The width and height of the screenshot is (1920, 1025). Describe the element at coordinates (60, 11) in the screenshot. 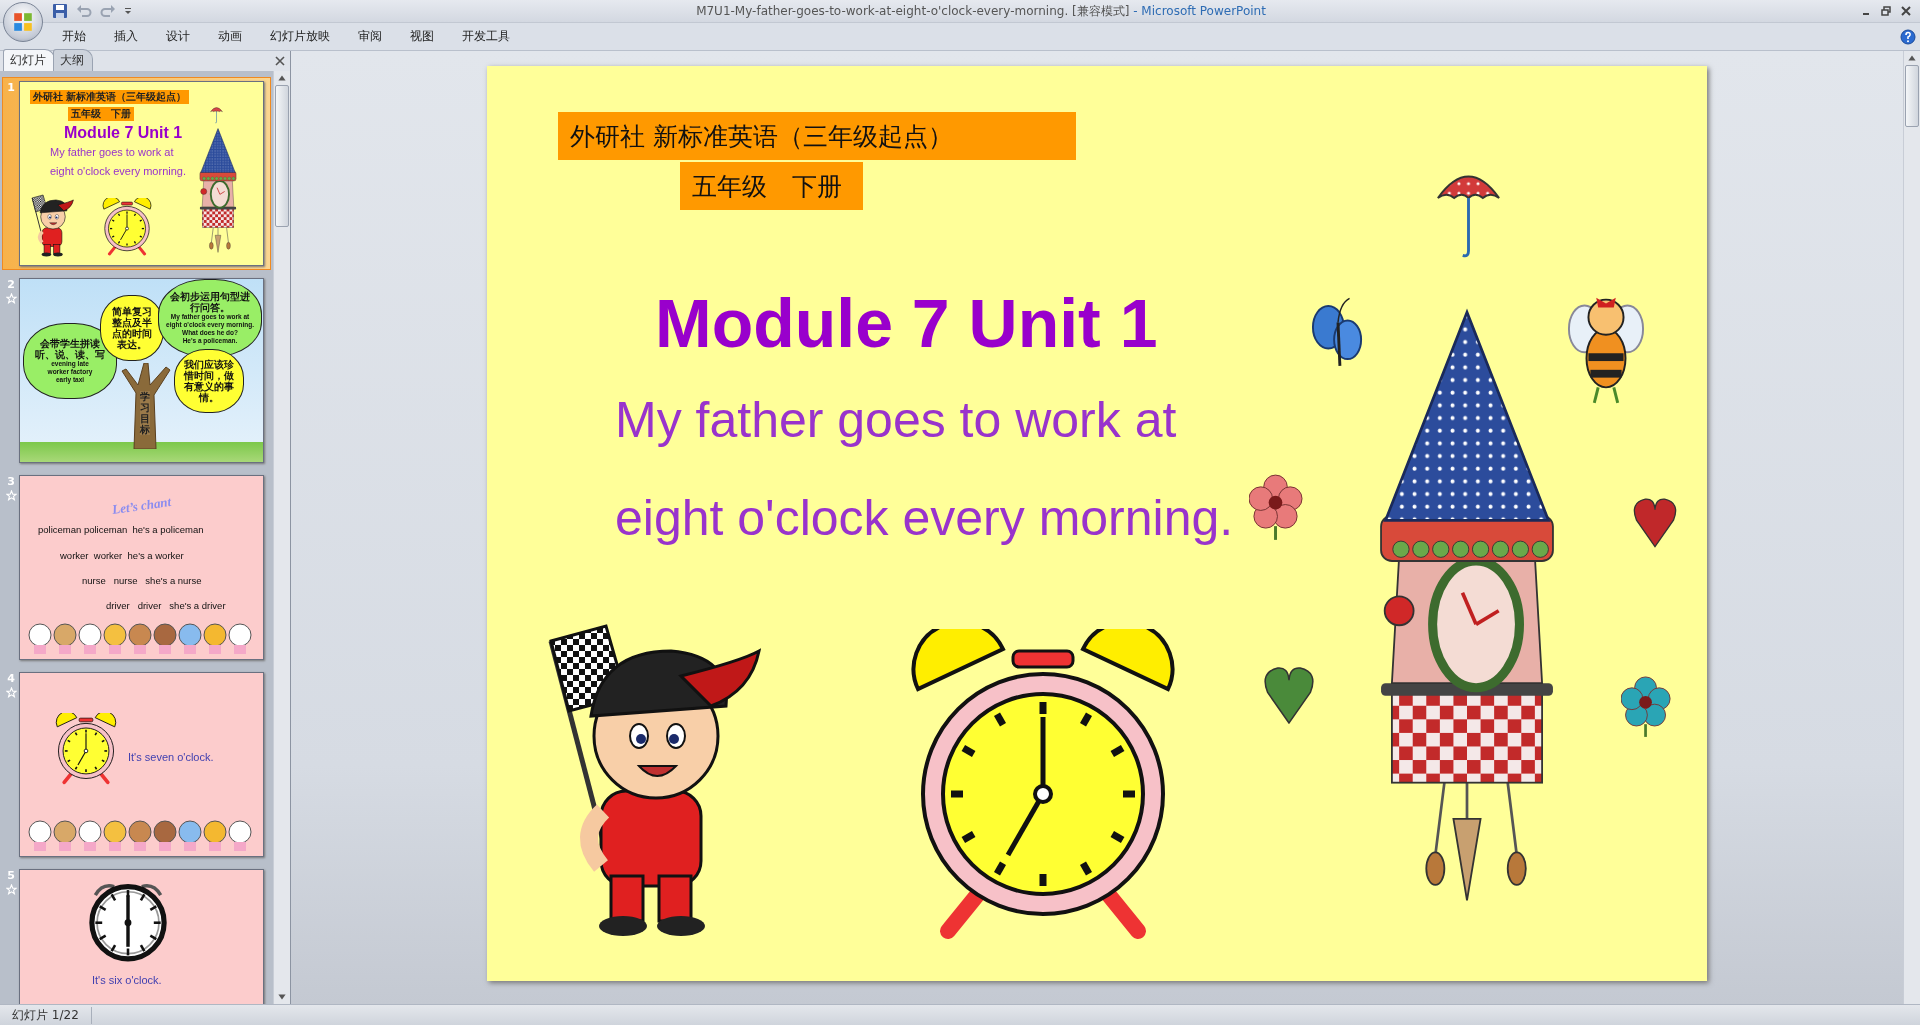

I see `save-icon` at that location.